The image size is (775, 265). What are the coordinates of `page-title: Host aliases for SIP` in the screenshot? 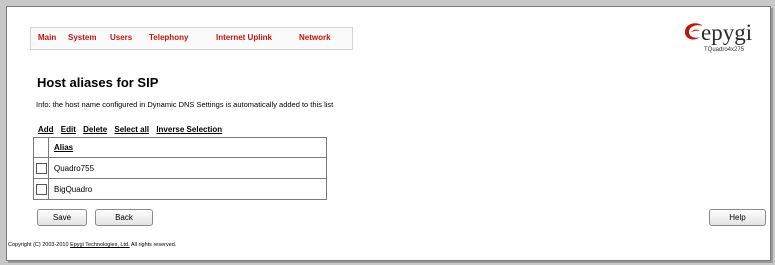 It's located at (98, 82).